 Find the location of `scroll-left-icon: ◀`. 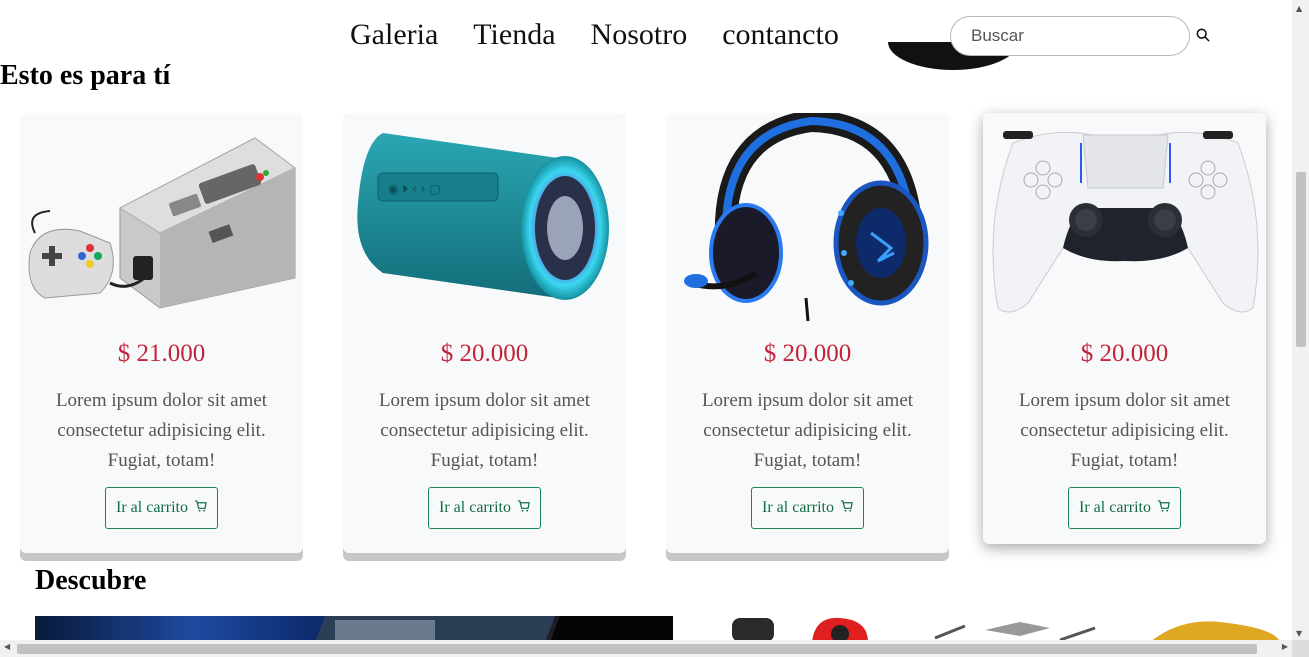

scroll-left-icon: ◀ is located at coordinates (7, 646).